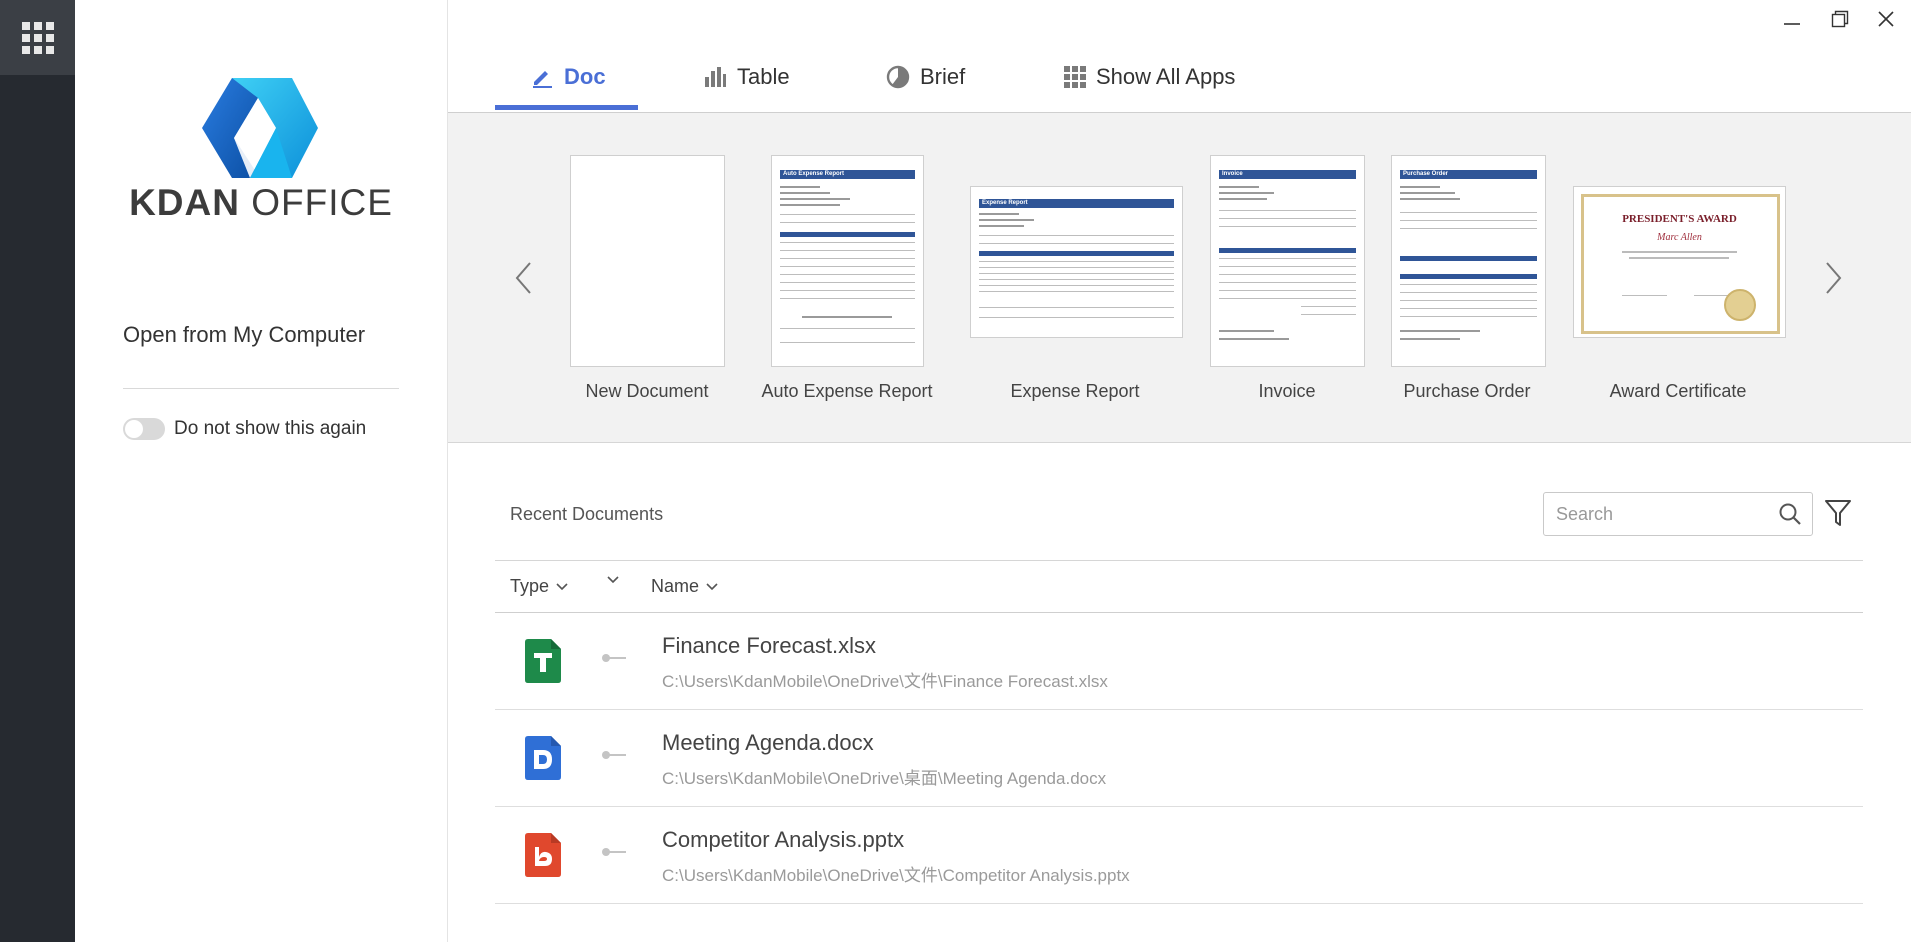 The height and width of the screenshot is (942, 1911). Describe the element at coordinates (1790, 514) in the screenshot. I see `search-icon` at that location.